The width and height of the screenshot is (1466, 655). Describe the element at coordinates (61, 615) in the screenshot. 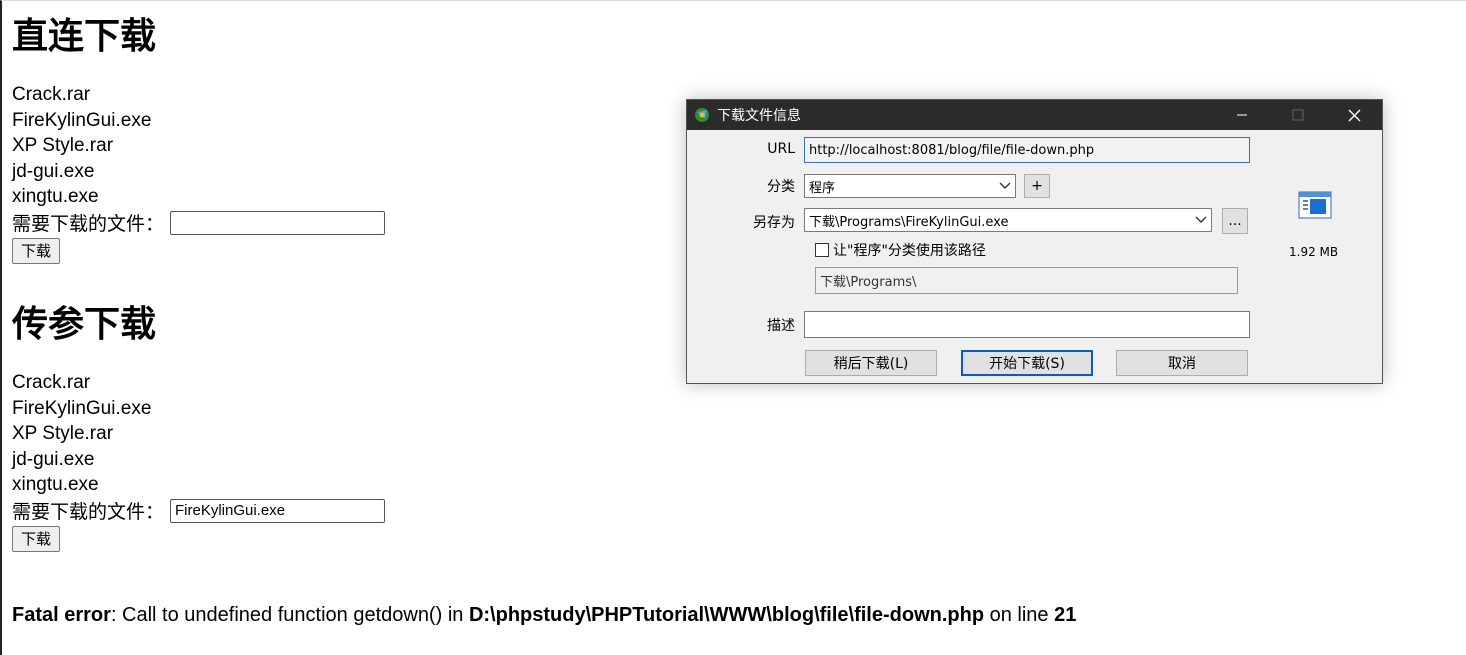

I see `error-prefix: Fatal error` at that location.